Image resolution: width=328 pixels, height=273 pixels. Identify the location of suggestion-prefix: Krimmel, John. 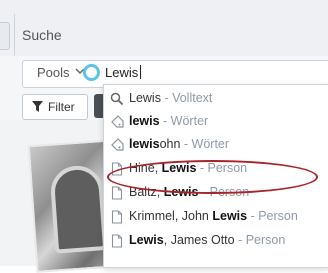
(171, 216).